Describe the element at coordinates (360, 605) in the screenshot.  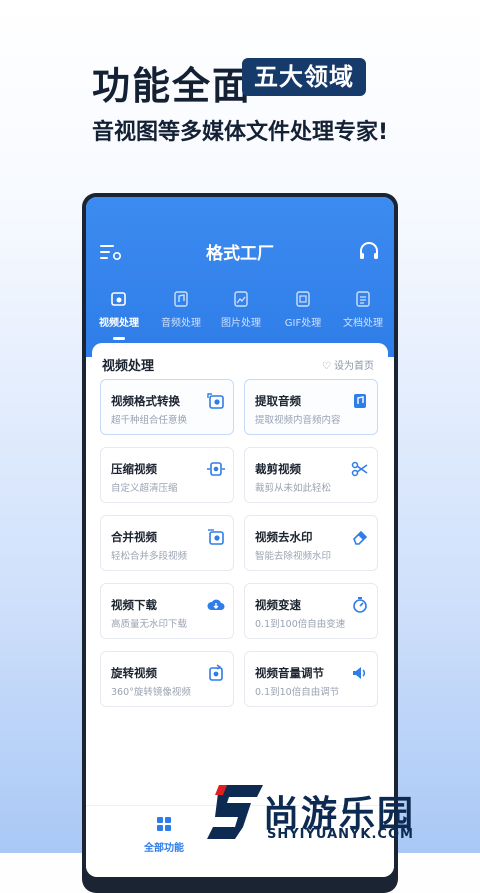
I see `speed-icon` at that location.